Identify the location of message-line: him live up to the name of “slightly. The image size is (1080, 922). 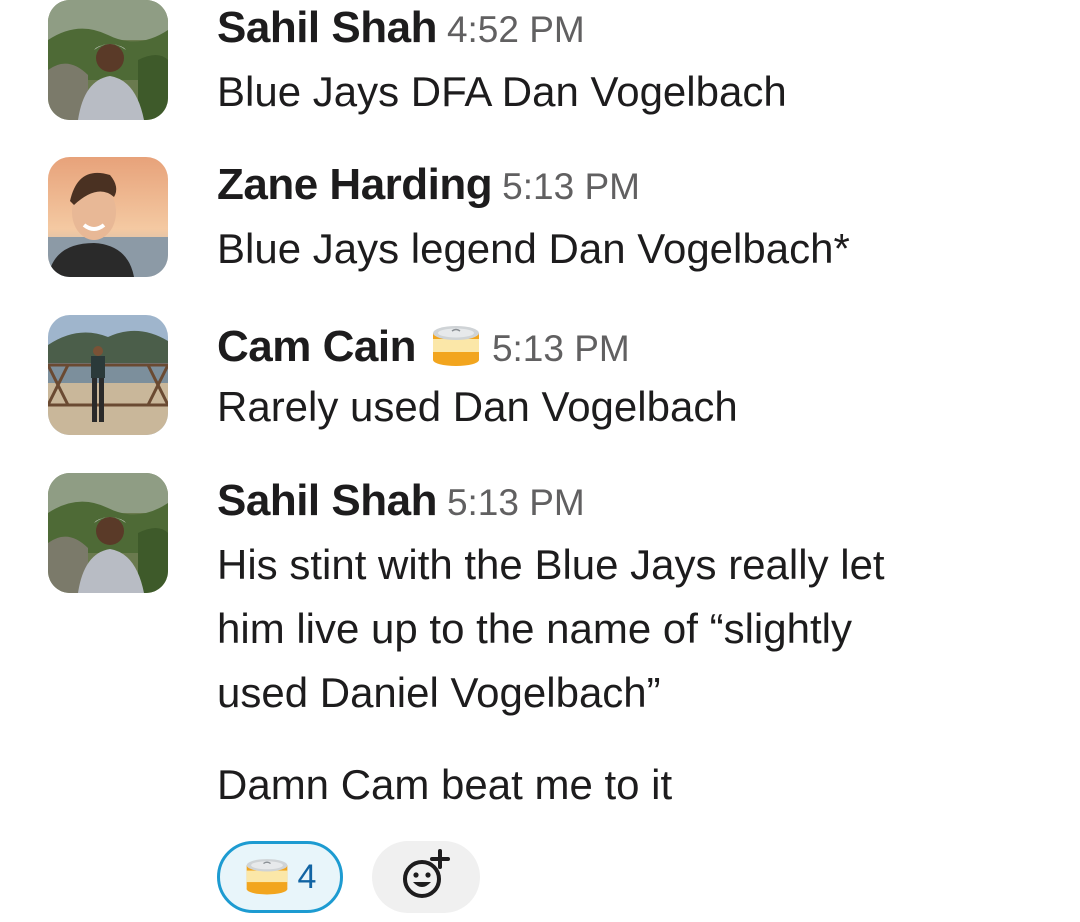
(534, 628).